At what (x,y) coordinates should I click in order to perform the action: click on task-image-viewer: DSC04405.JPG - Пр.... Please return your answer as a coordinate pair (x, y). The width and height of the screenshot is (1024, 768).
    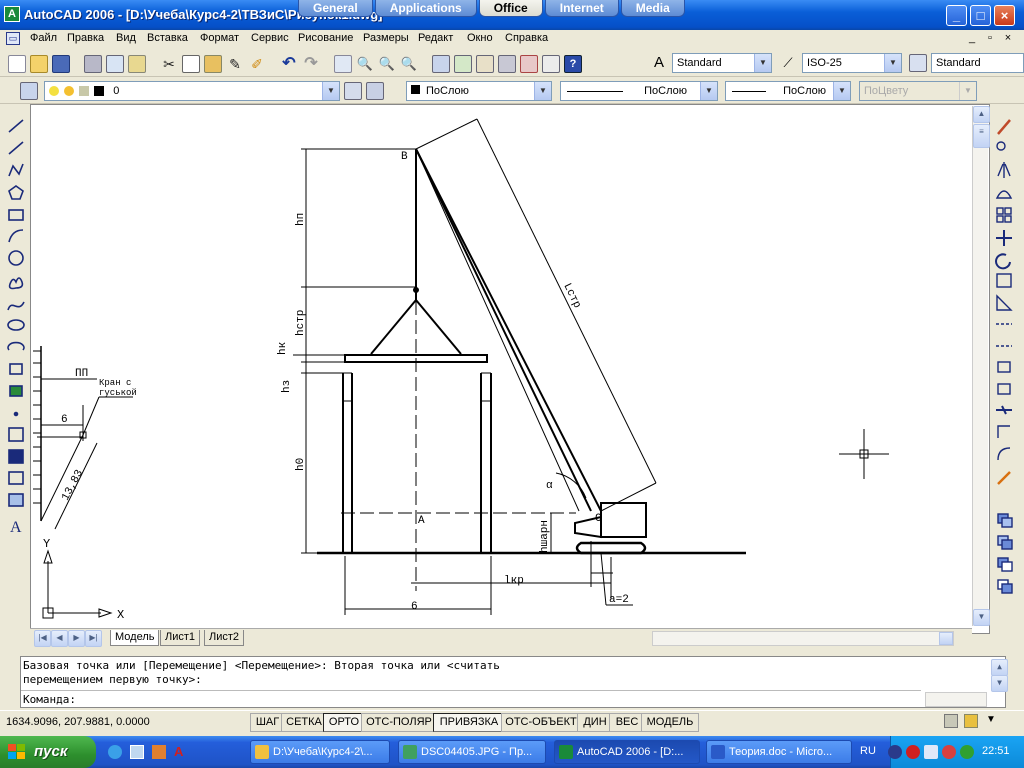
    Looking at the image, I should click on (472, 752).